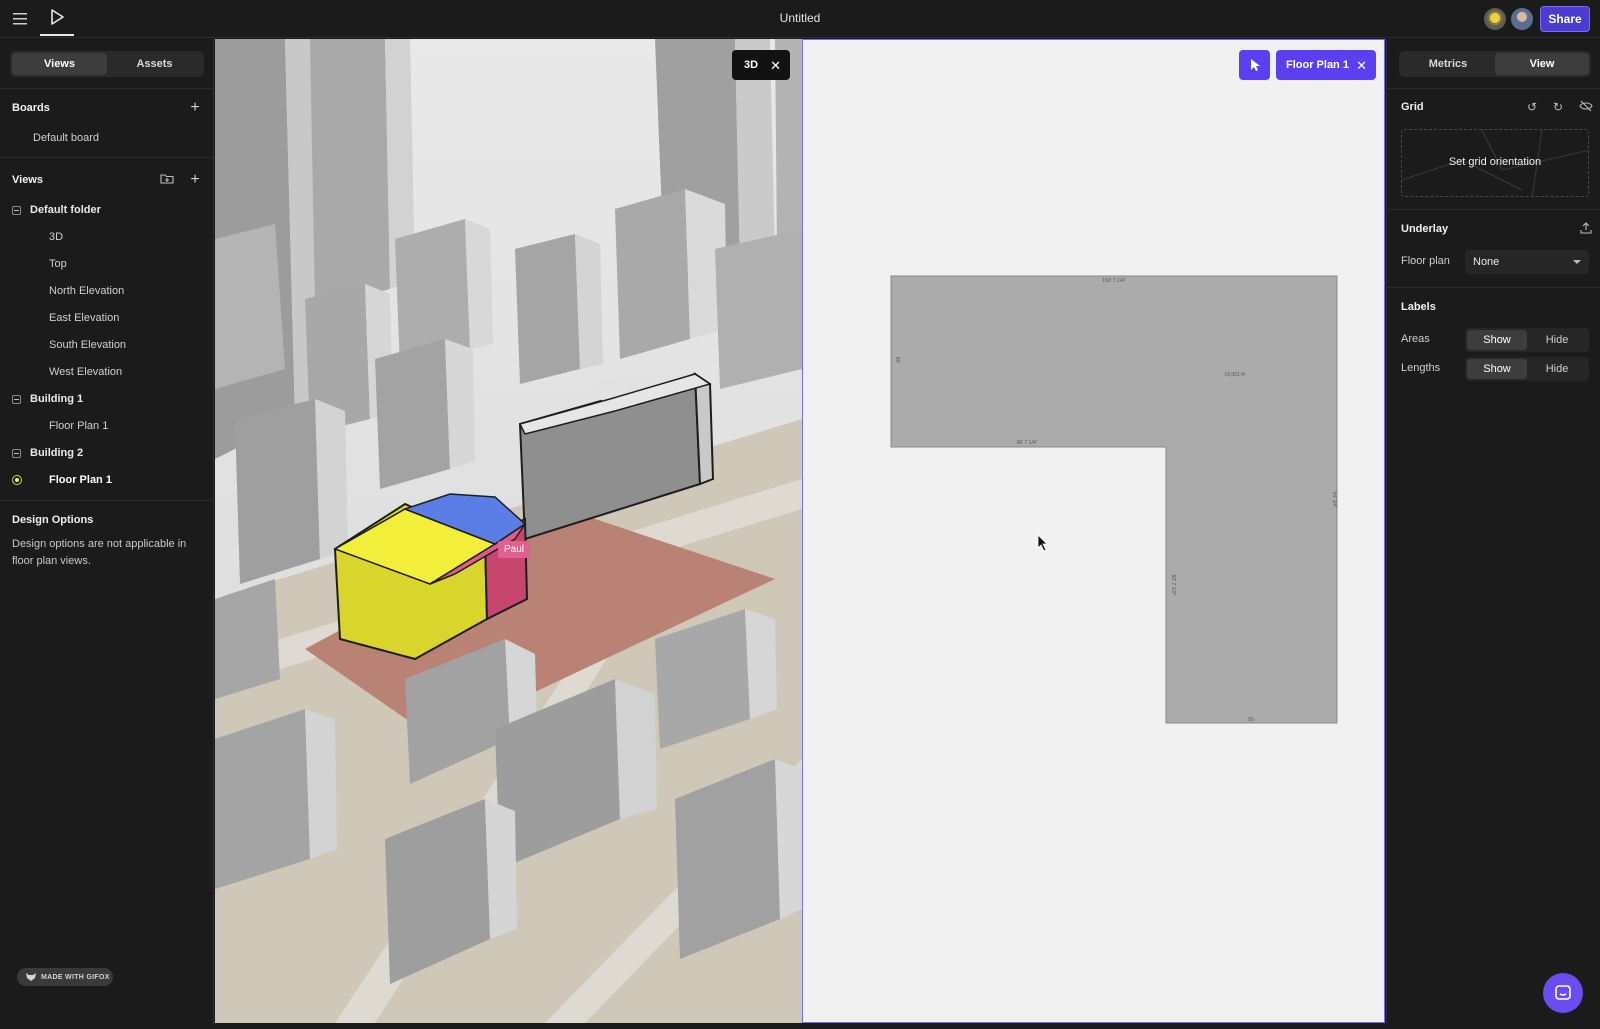  Describe the element at coordinates (65, 210) in the screenshot. I see `folder-label: Default folder` at that location.